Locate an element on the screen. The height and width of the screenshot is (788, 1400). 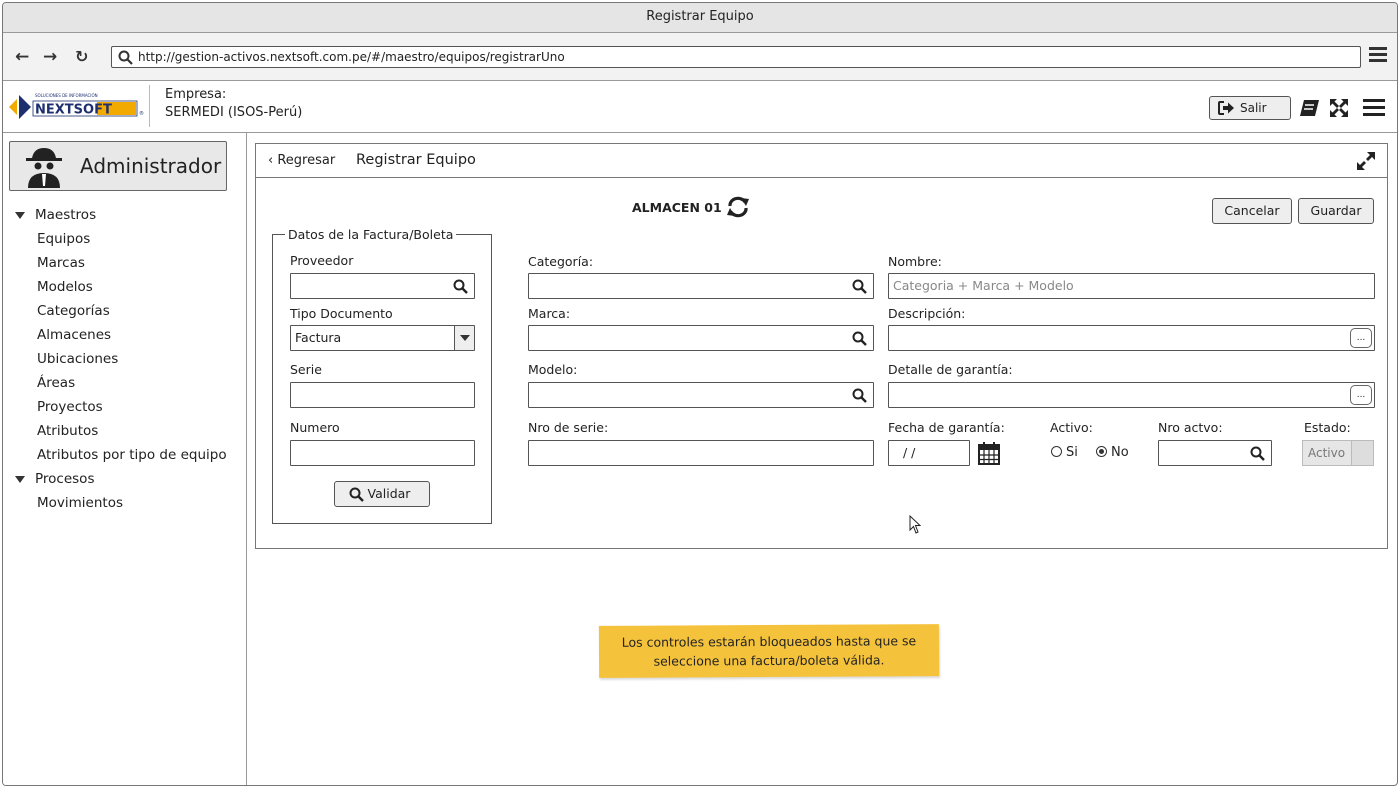
reload-icon: ↻ is located at coordinates (81, 56).